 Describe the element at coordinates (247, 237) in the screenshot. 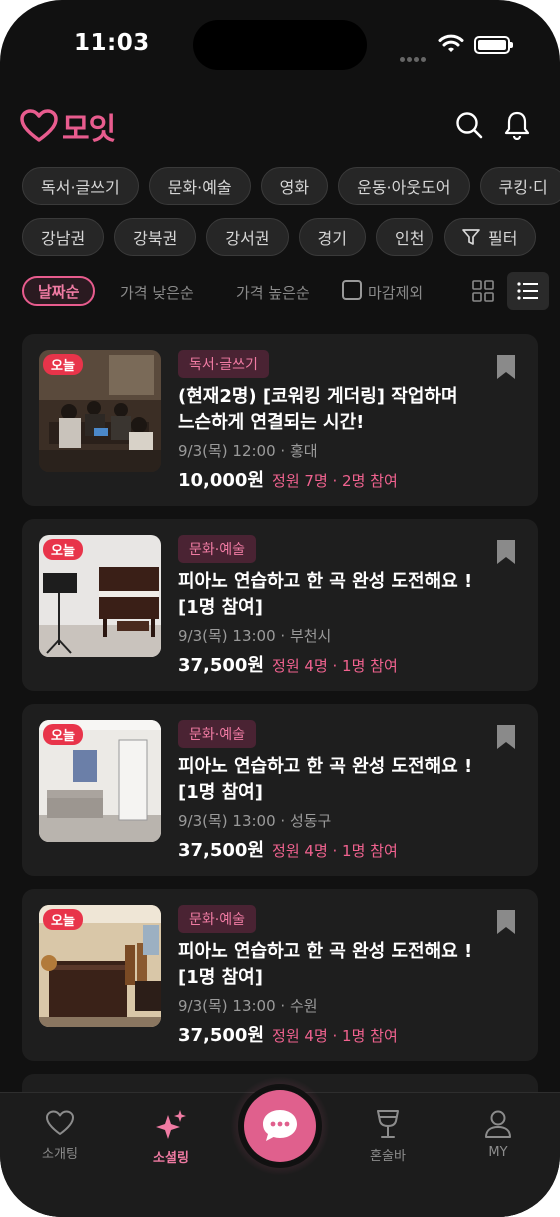

I see `chip-region: 강서권` at that location.